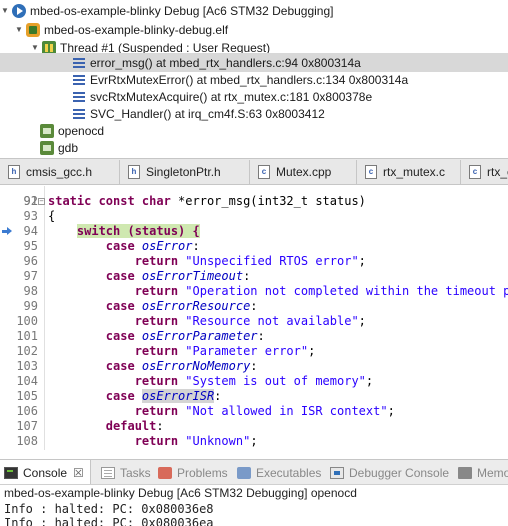 The image size is (508, 526). I want to click on close-icon: ☒, so click(78, 473).